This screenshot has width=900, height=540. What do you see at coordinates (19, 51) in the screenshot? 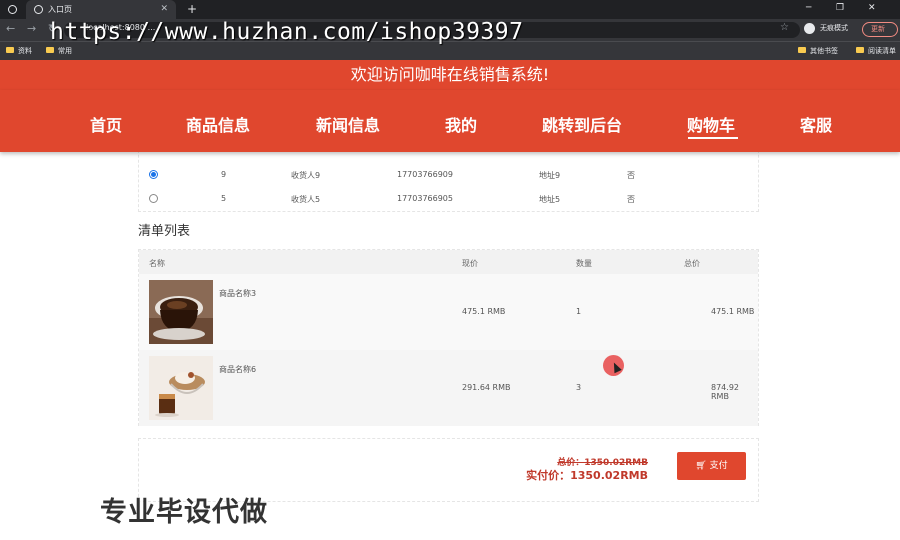
I see `bookmark-folder: 资料` at bounding box center [19, 51].